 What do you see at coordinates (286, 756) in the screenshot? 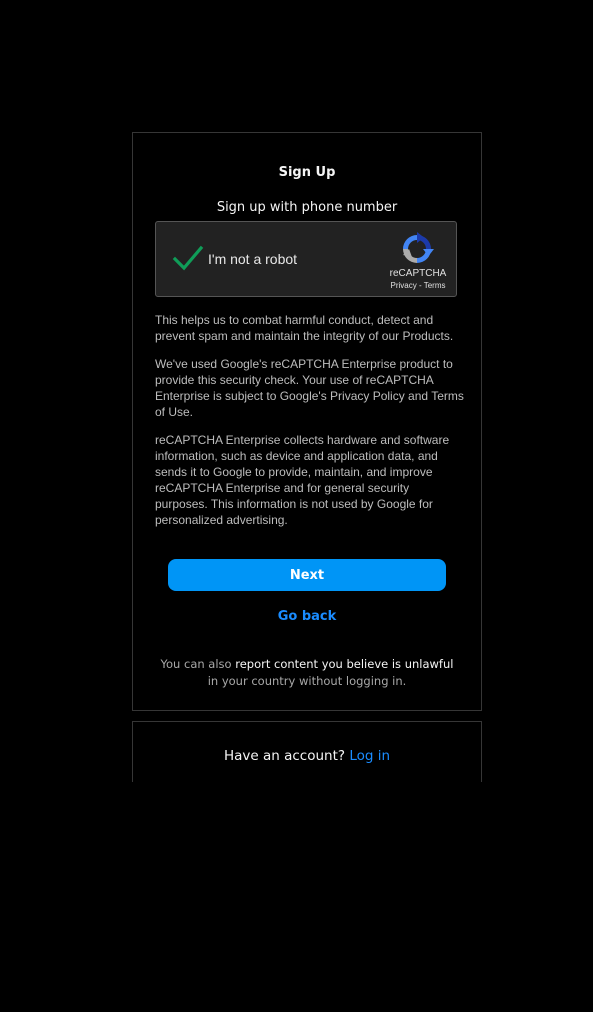
I see `have-account-text: Have an account?` at bounding box center [286, 756].